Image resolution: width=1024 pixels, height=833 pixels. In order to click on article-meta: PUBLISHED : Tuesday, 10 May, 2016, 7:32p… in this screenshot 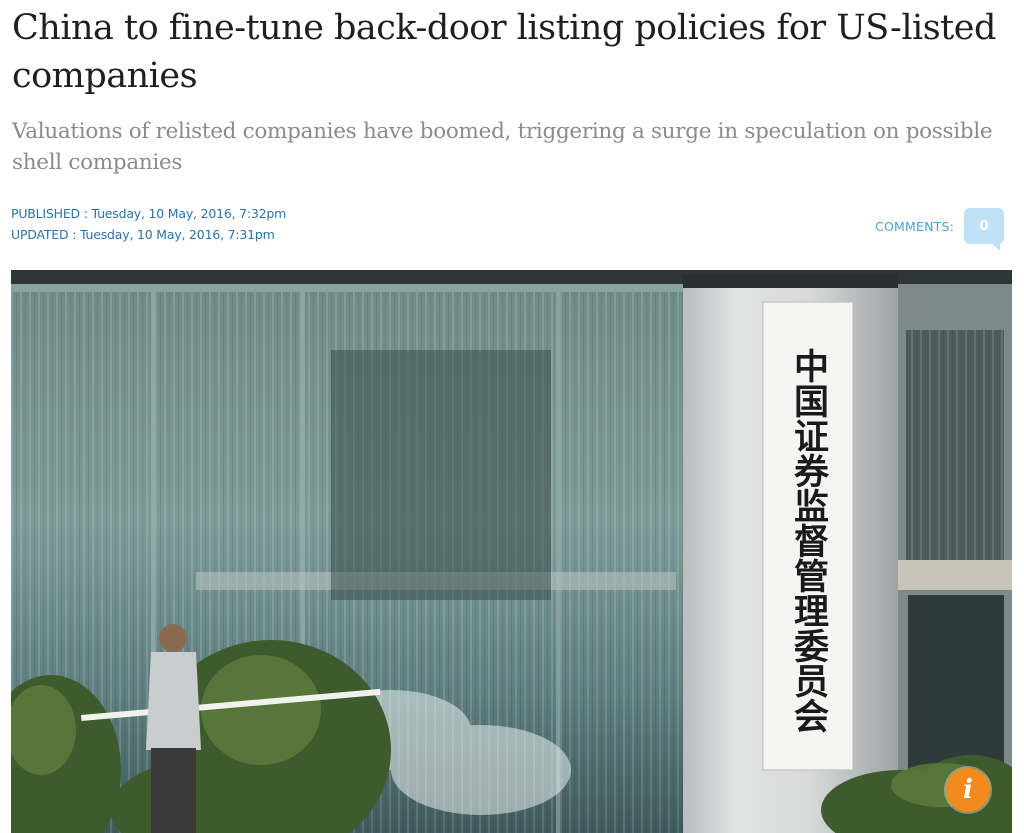, I will do `click(148, 224)`.